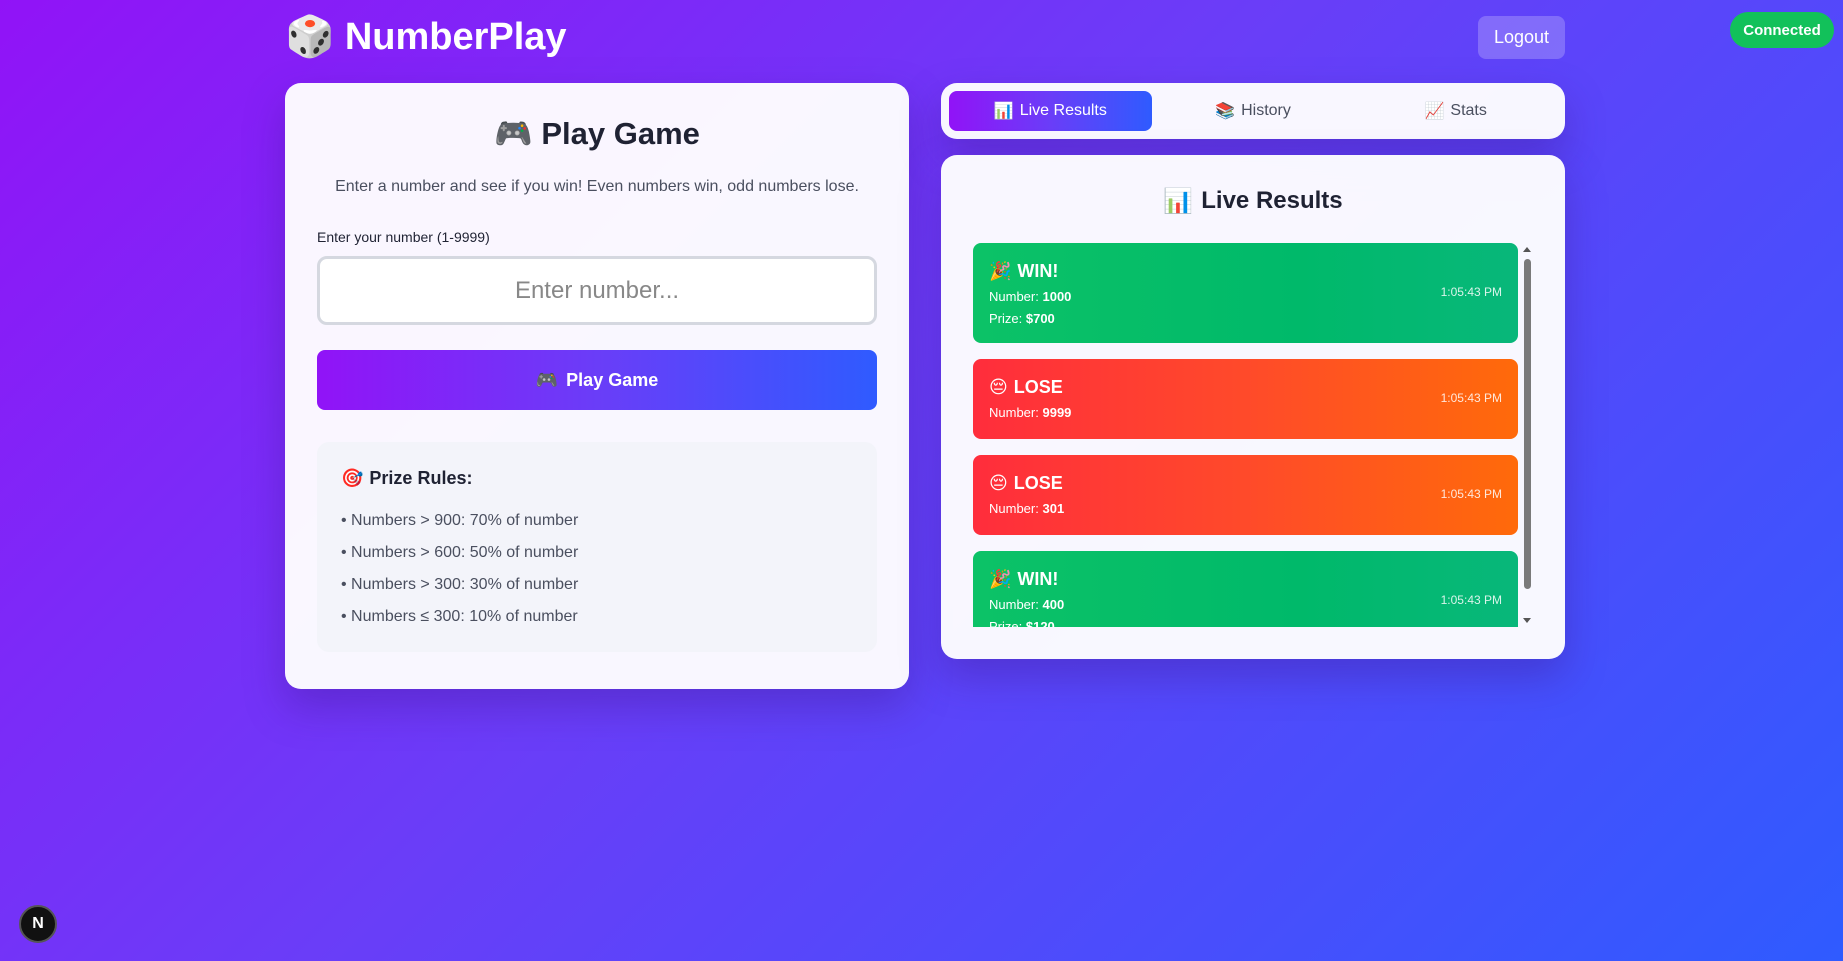 This screenshot has height=961, width=1843. I want to click on result-number-line: Number: 400, so click(1245, 604).